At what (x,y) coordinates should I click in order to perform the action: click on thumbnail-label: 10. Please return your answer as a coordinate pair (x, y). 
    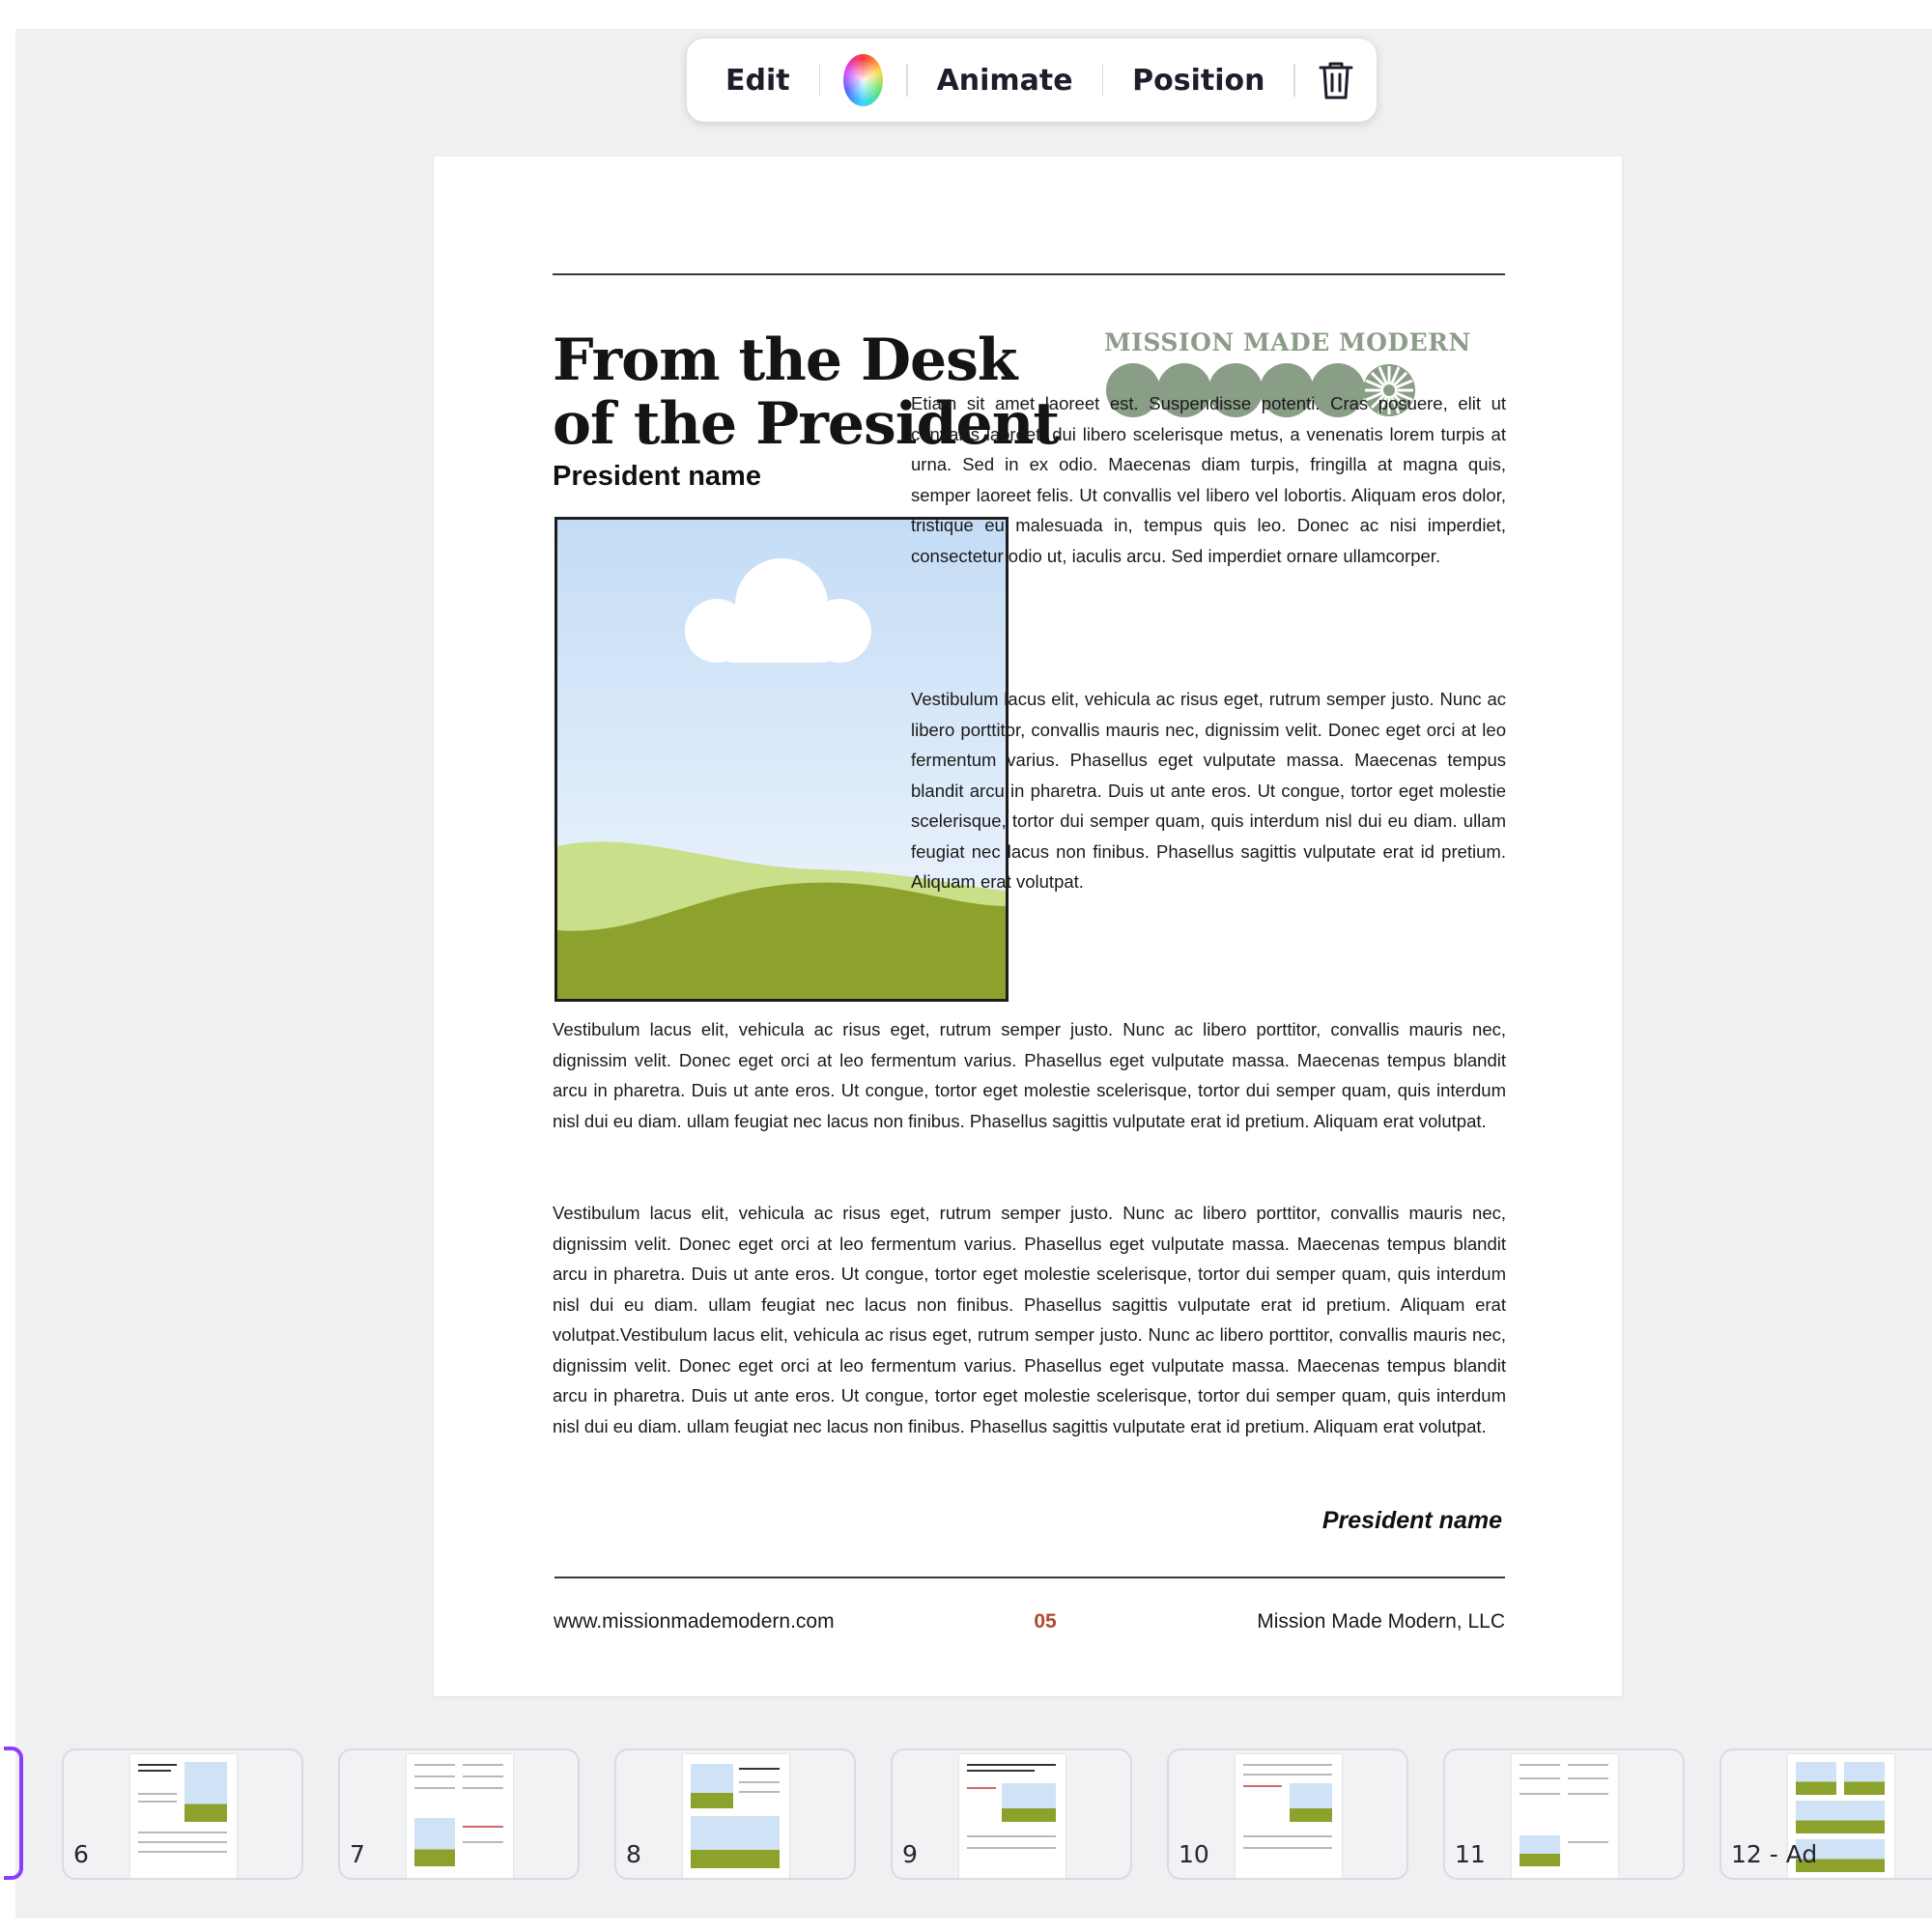
    Looking at the image, I should click on (1194, 1854).